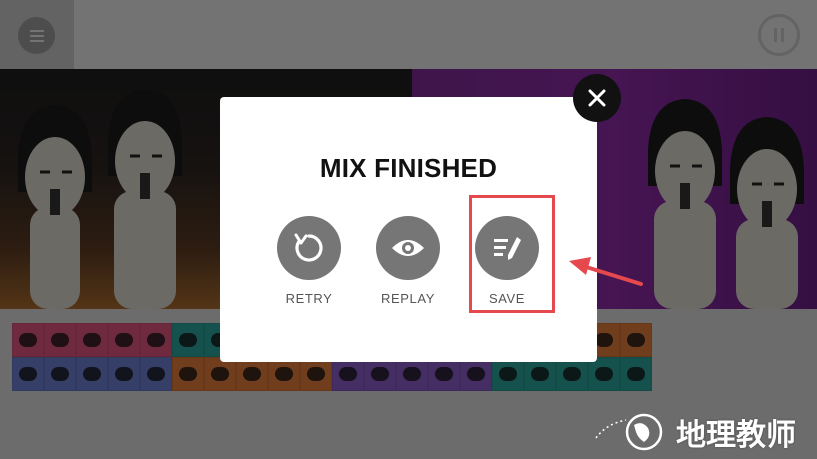  I want to click on replay-button-circle, so click(408, 248).